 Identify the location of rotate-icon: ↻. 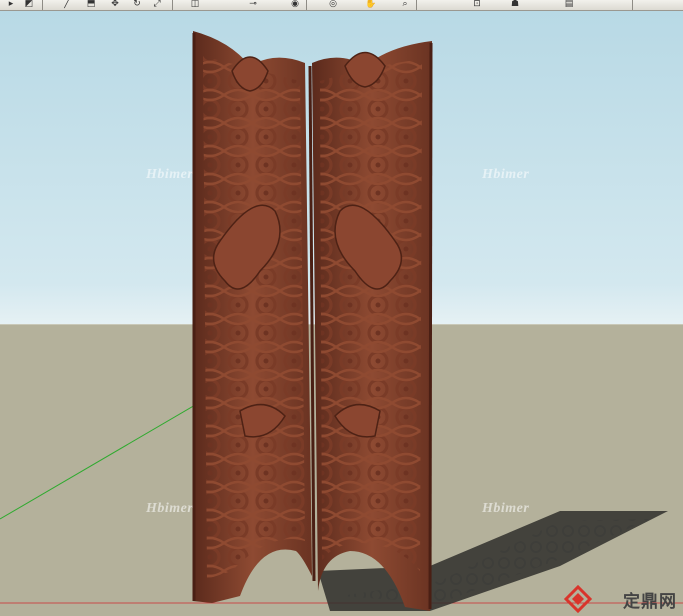
(137, 4).